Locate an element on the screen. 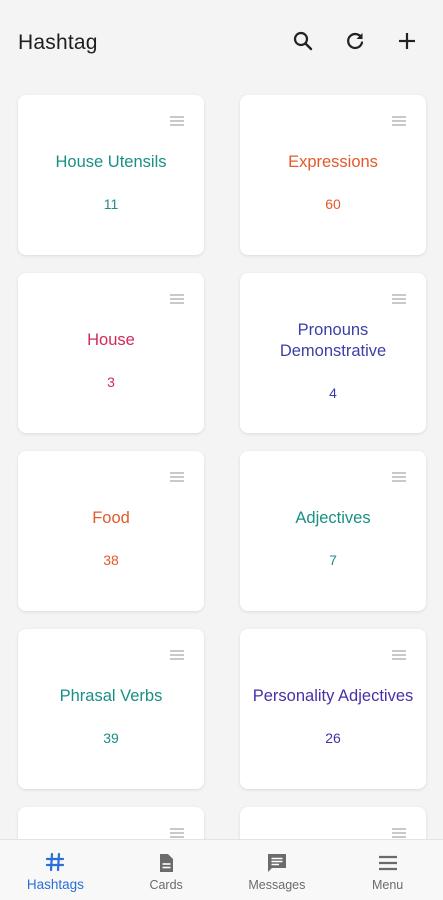 This screenshot has width=443, height=900. hashtag-card: Pronouns Demonstrative 4 is located at coordinates (333, 353).